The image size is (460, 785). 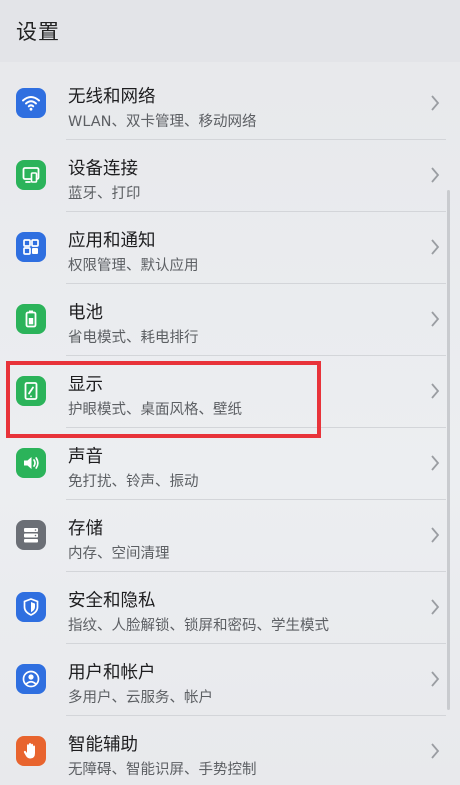 I want to click on settings-item-subtitle: 护眼模式、桌面风格、壁纸, so click(x=155, y=410).